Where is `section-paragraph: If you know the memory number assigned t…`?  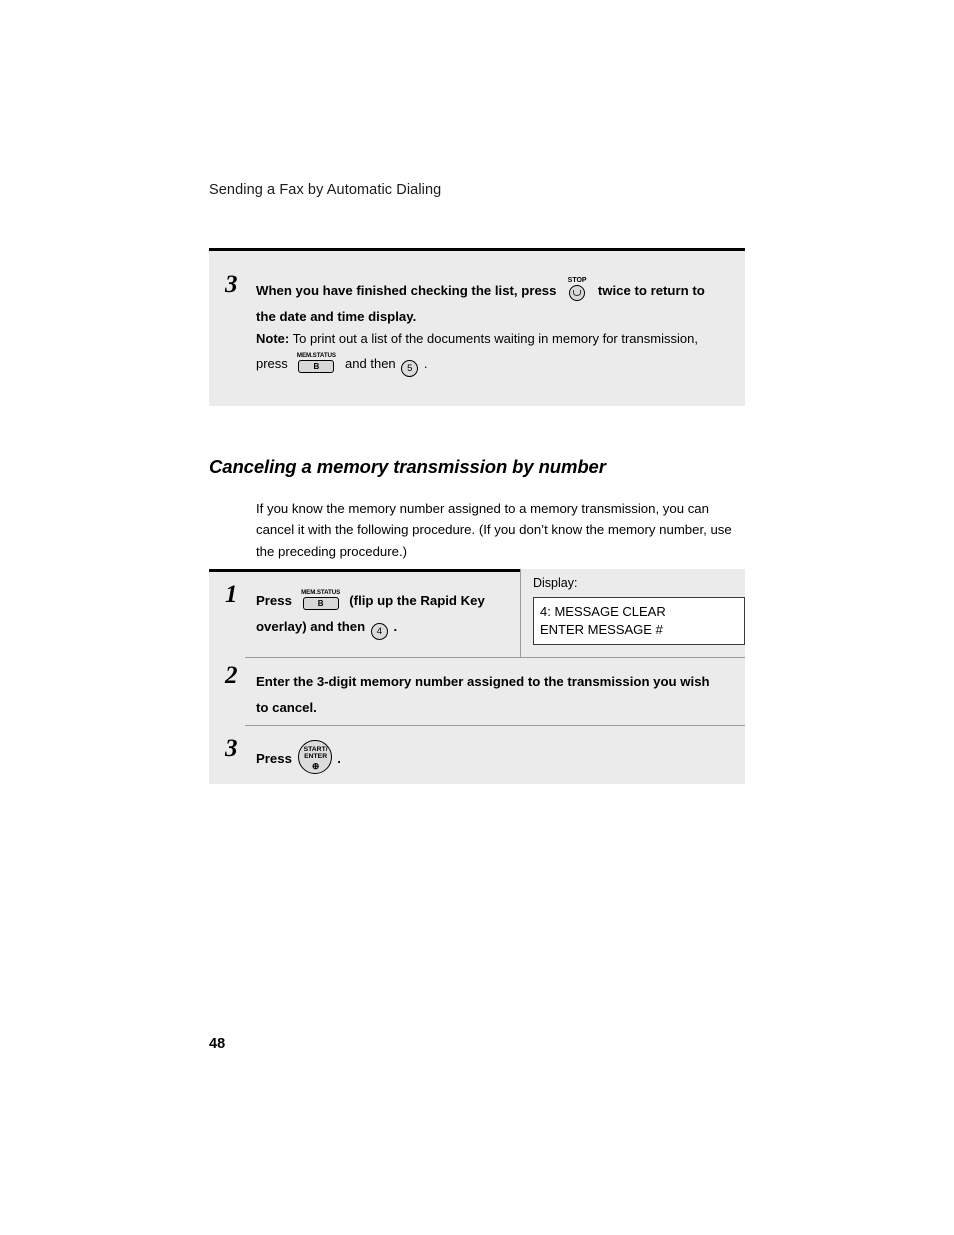
section-paragraph: If you know the memory number assigned t… is located at coordinates (494, 530).